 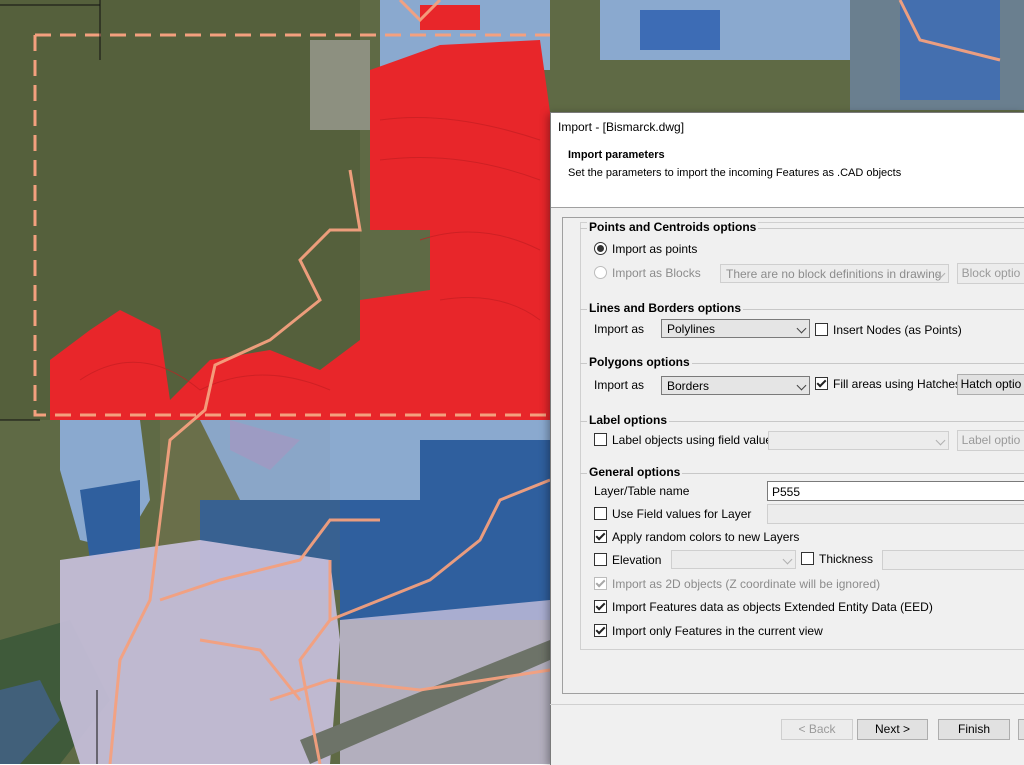 I want to click on label-objects-label: Label objects using field value, so click(x=692, y=440).